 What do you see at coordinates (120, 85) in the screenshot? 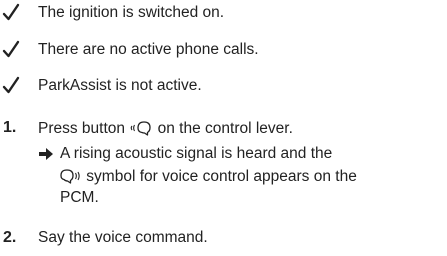
I see `requirement-text: ParkAssist is not active.` at bounding box center [120, 85].